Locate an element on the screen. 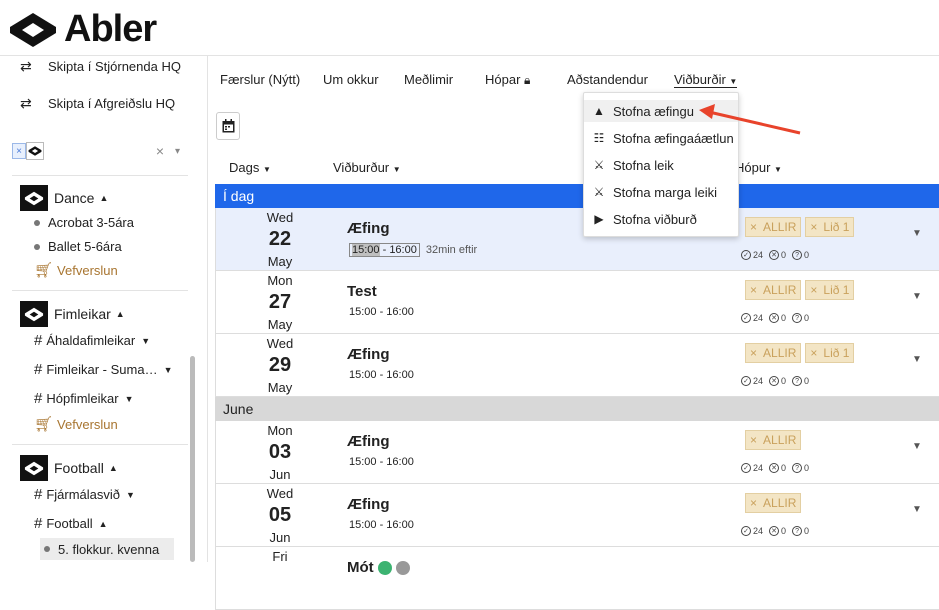  section-month: June is located at coordinates (577, 409).